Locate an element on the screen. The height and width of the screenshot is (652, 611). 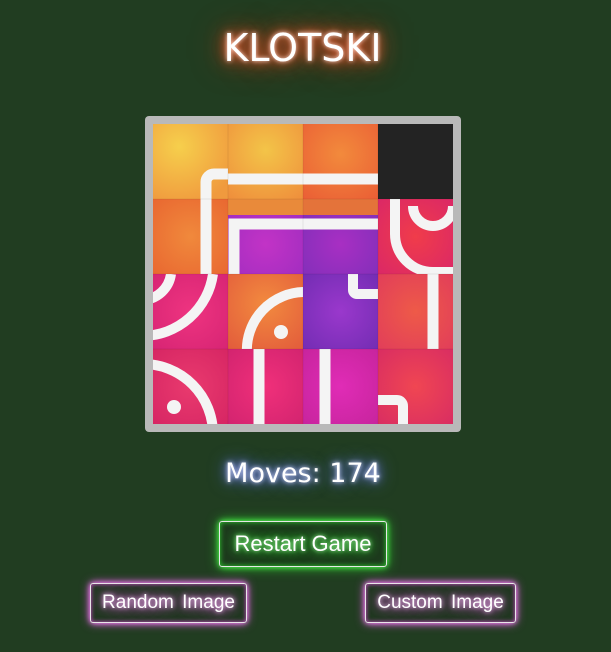
moves-counter: Moves: 174 is located at coordinates (303, 473).